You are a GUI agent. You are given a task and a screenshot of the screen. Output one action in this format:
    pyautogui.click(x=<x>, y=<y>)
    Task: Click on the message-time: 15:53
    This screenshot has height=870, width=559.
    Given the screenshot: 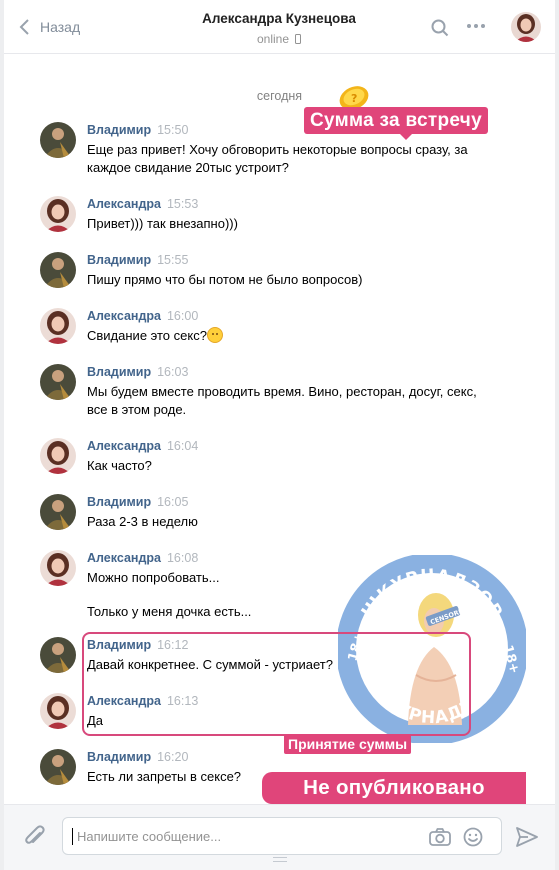 What is the action you would take?
    pyautogui.click(x=182, y=204)
    